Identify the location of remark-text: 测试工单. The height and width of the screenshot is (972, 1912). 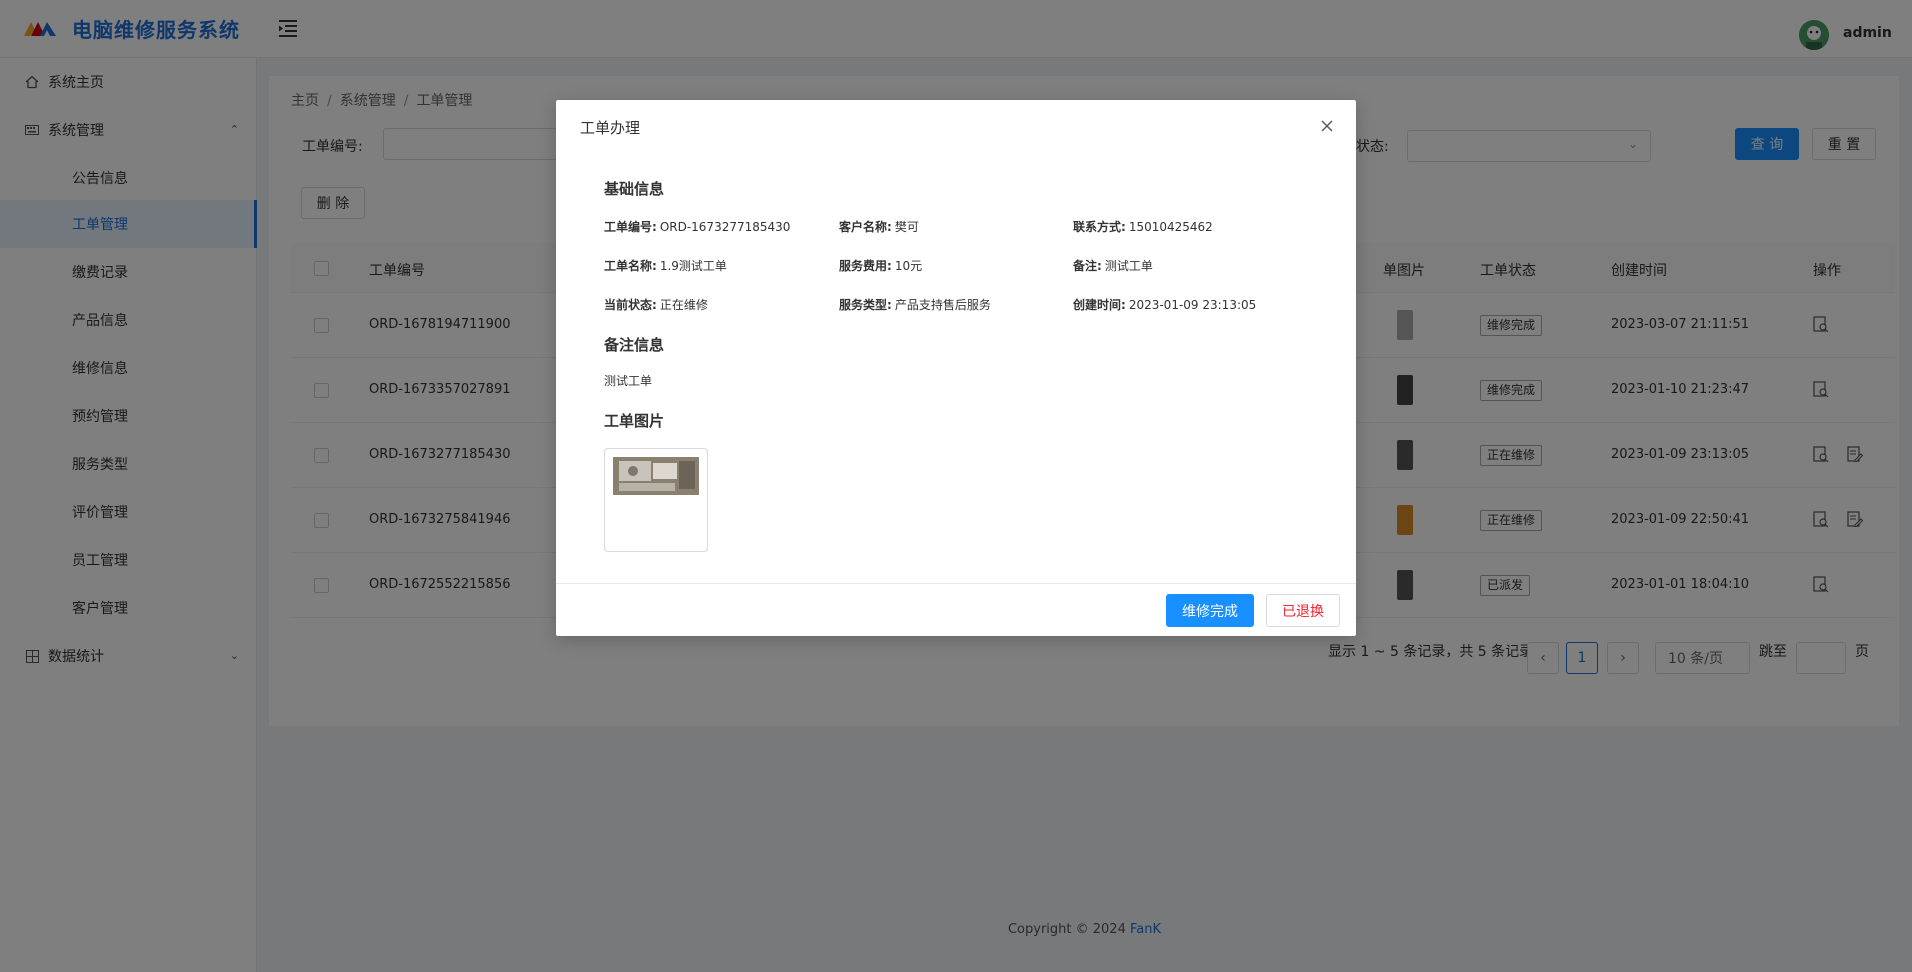
(628, 381).